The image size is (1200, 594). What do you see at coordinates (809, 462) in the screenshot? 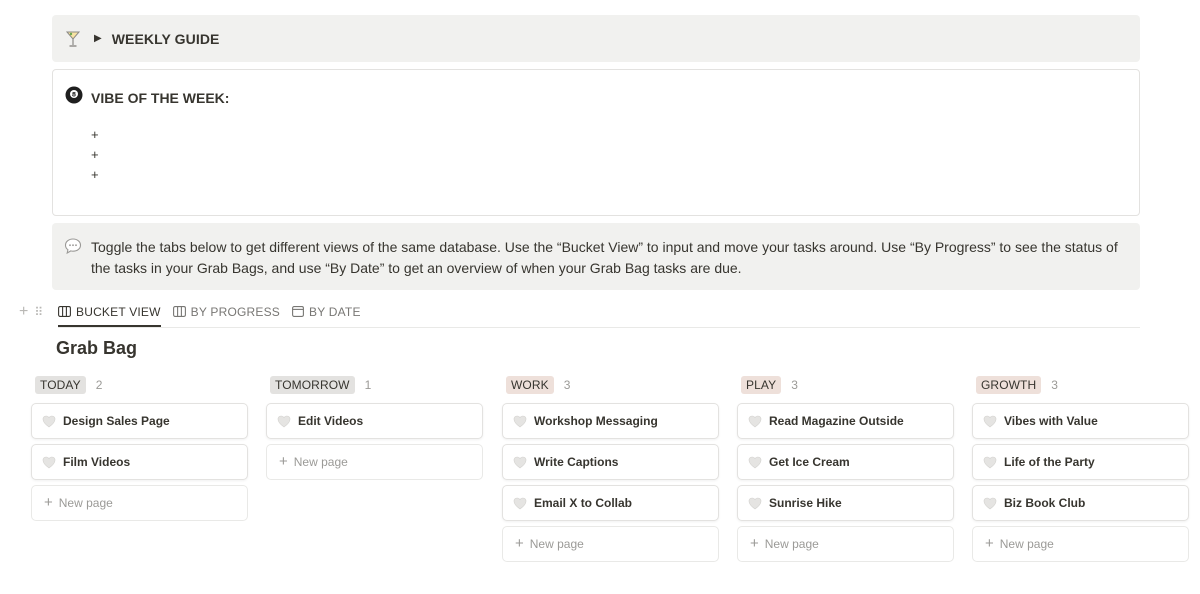
I see `card-title: Get Ice Cream` at bounding box center [809, 462].